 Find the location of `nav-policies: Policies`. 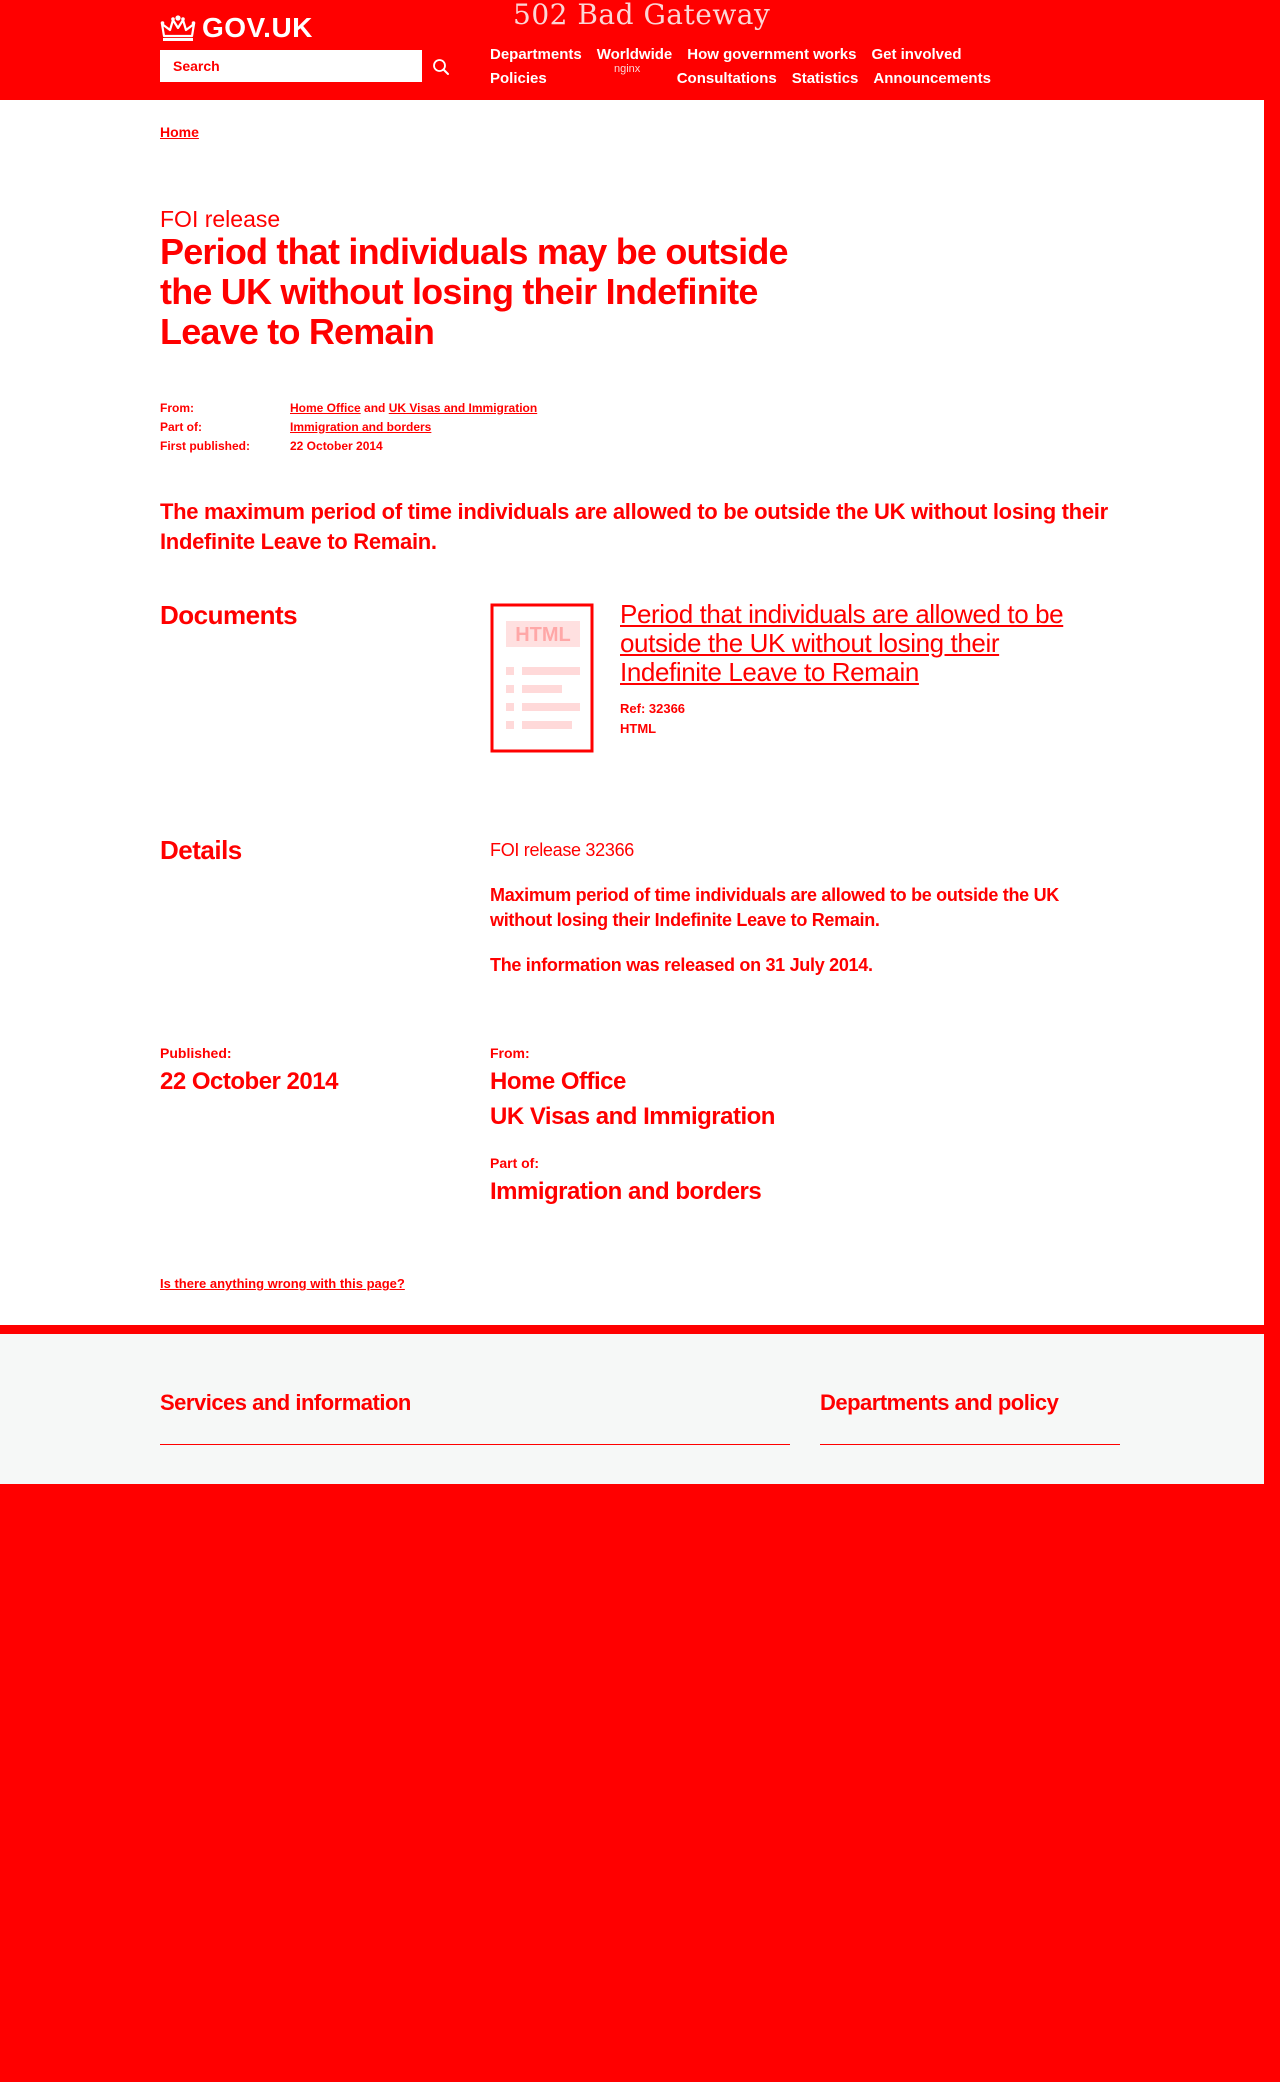

nav-policies: Policies is located at coordinates (518, 78).